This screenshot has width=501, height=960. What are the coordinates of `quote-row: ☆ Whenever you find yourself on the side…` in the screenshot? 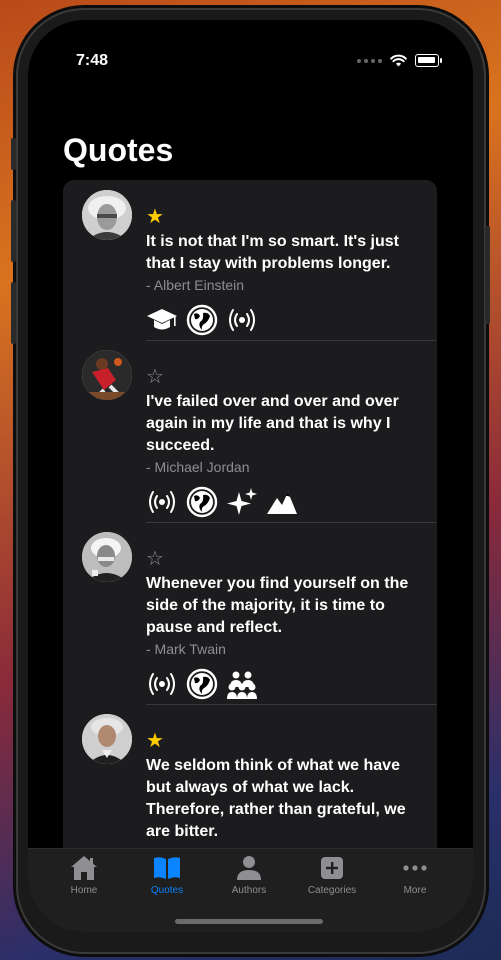 It's located at (250, 613).